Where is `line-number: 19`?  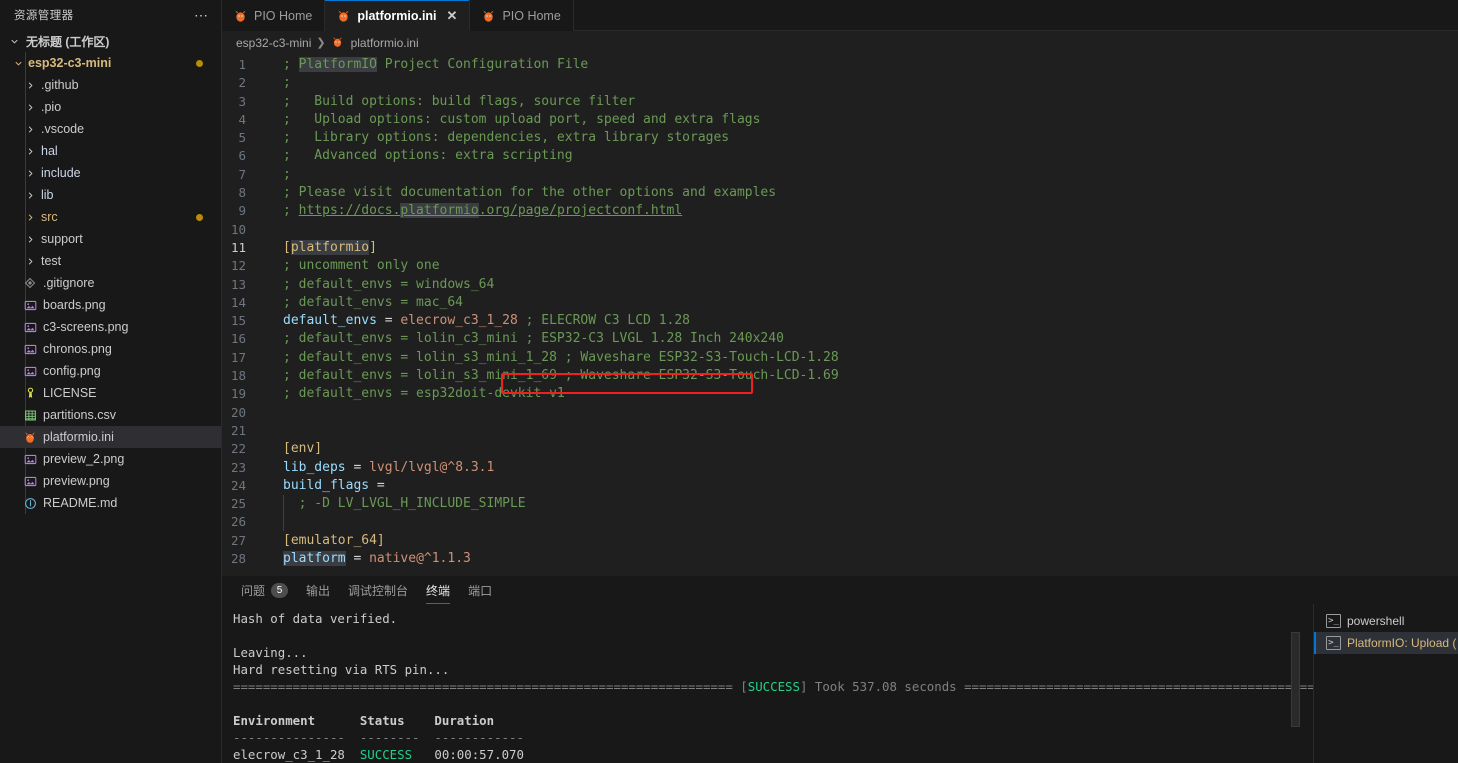 line-number: 19 is located at coordinates (238, 394).